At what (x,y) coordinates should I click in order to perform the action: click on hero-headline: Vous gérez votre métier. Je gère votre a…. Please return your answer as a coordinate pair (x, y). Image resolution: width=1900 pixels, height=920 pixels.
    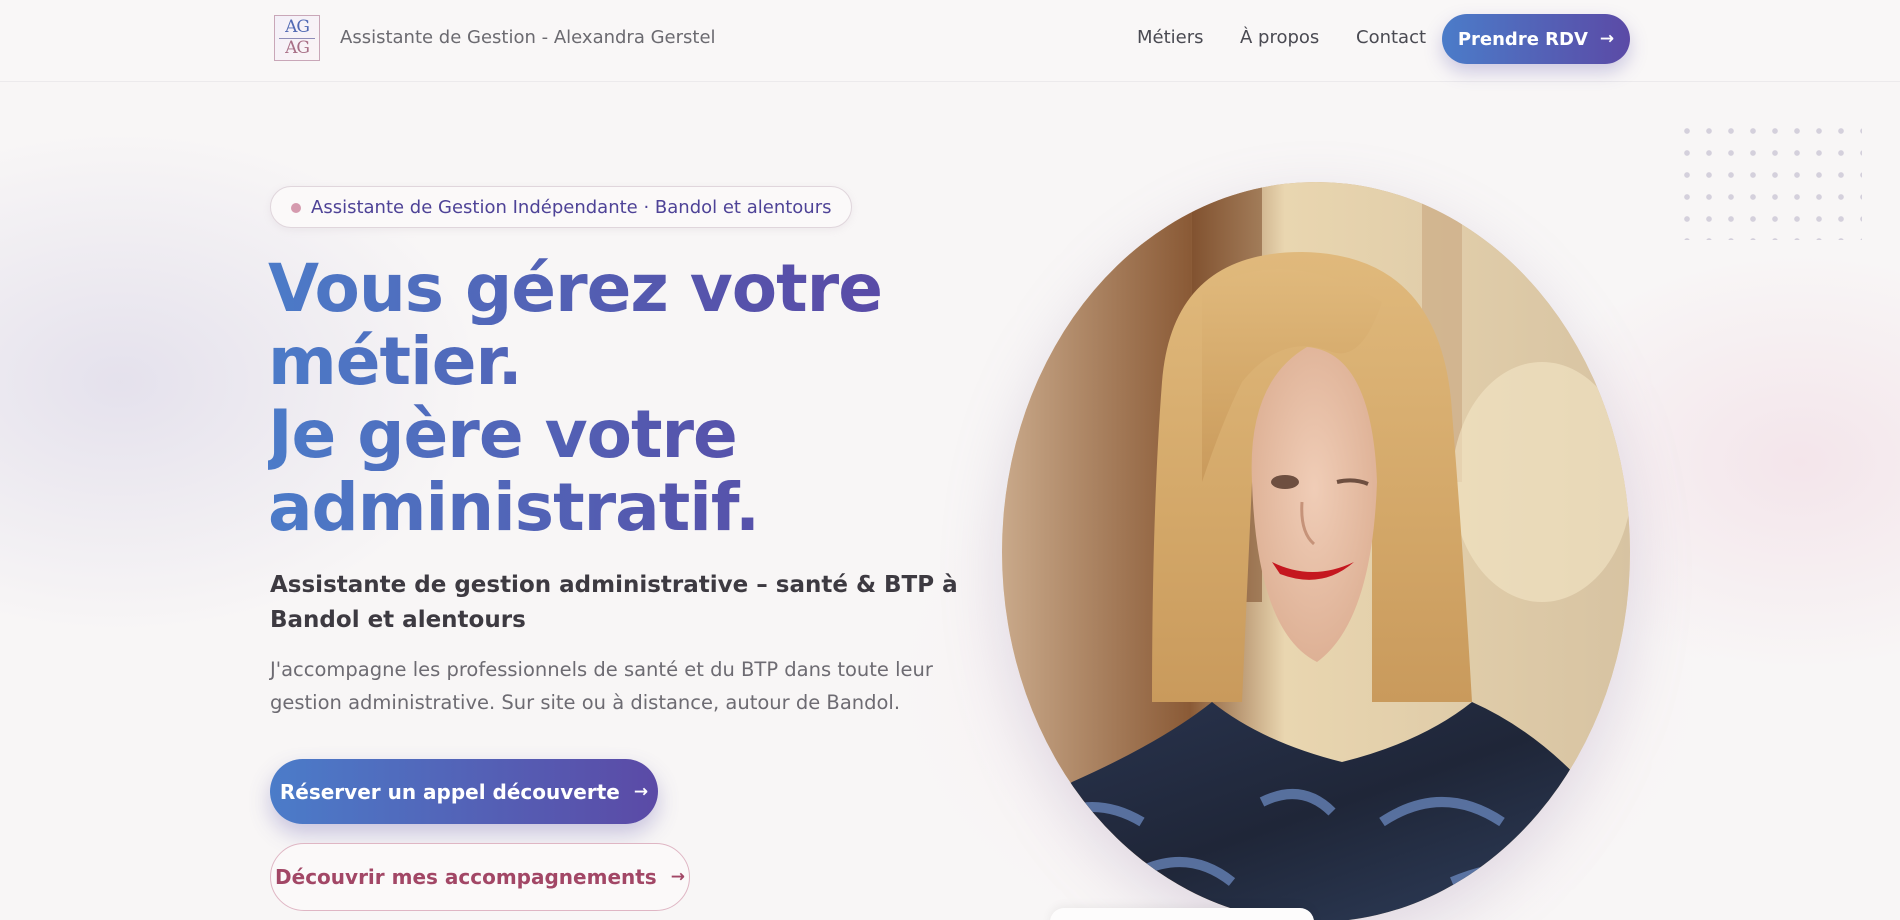
    Looking at the image, I should click on (638, 398).